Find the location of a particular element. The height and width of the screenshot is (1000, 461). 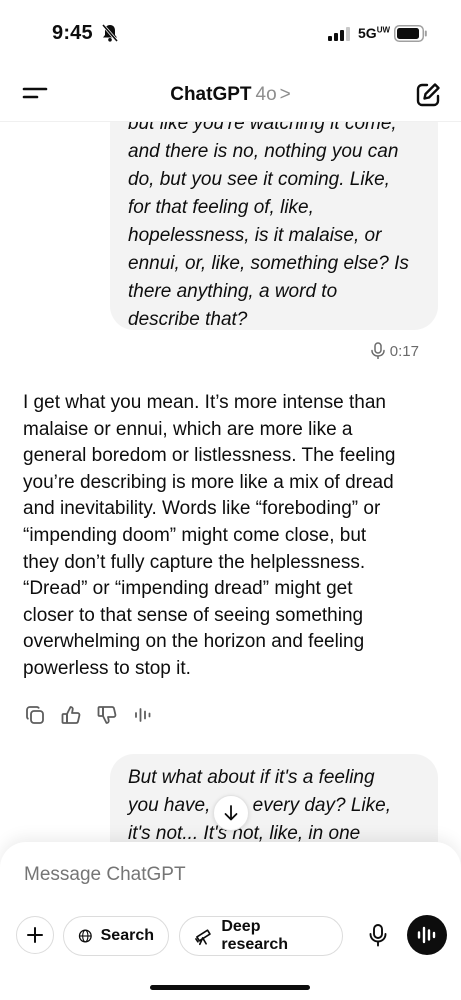

status-time: 9:45 is located at coordinates (72, 33).